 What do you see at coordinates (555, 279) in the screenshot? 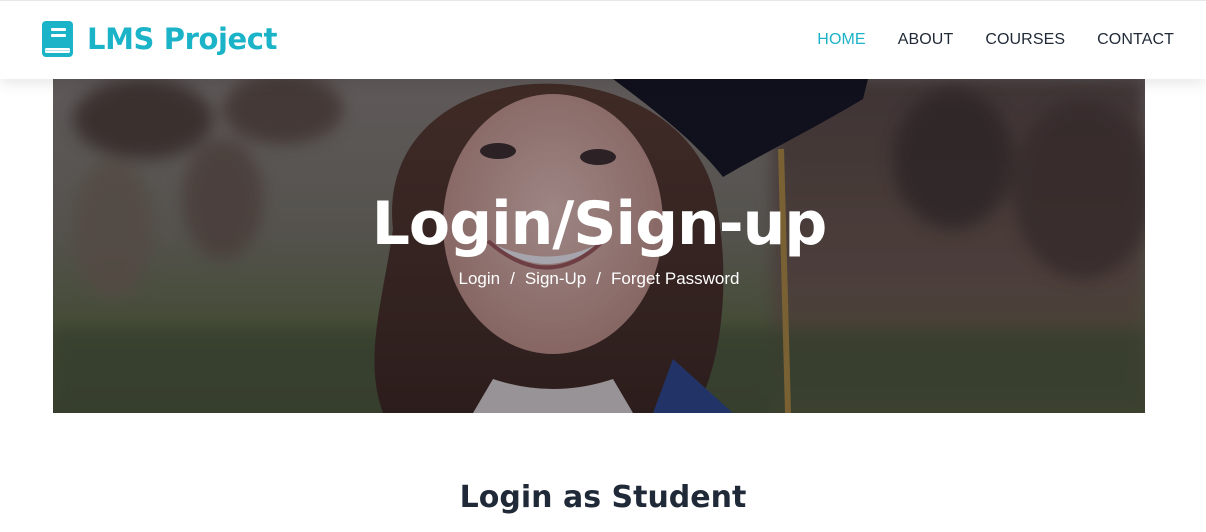
I see `breadcrumb-sign-up: Sign-Up` at bounding box center [555, 279].